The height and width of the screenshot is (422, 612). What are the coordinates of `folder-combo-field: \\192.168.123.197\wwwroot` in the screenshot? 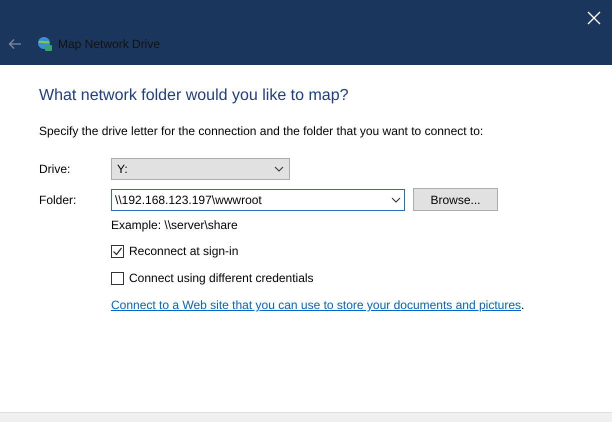 It's located at (258, 199).